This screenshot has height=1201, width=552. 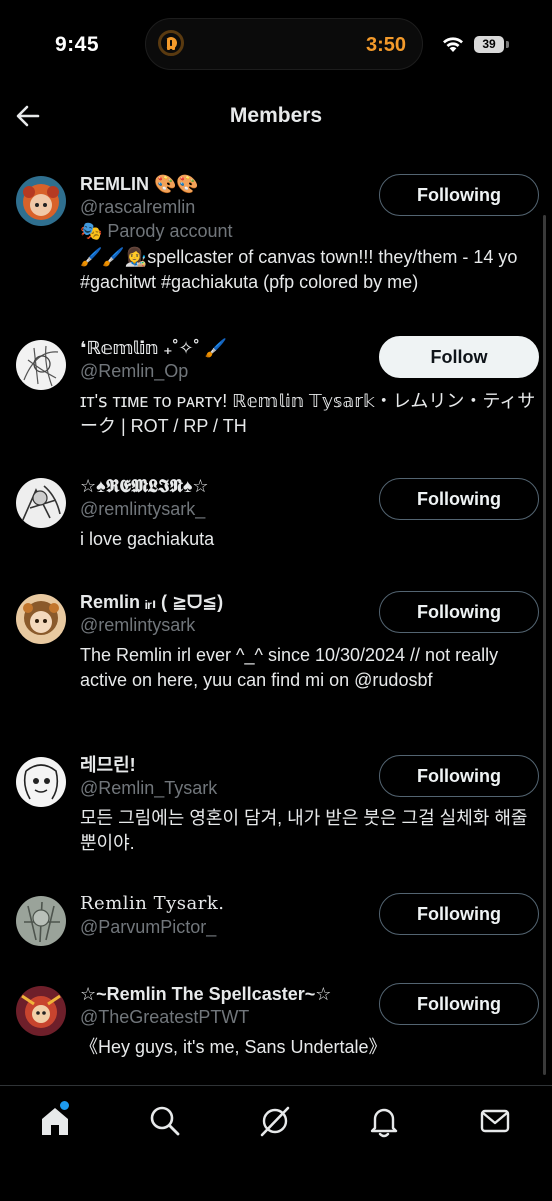 I want to click on mail-icon, so click(x=495, y=1121).